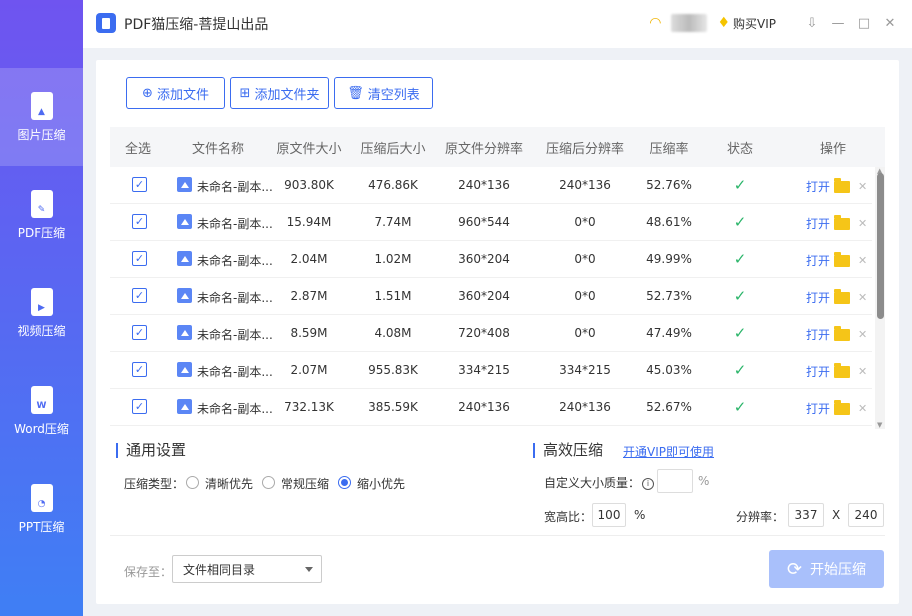  What do you see at coordinates (41, 509) in the screenshot?
I see `sidebar-item-4: ◔ PPT压缩` at bounding box center [41, 509].